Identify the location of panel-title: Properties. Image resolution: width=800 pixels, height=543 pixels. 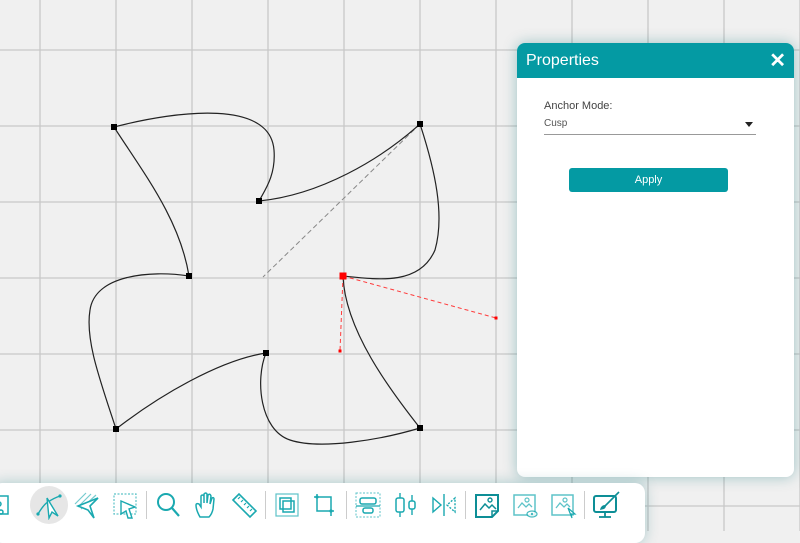
(562, 60).